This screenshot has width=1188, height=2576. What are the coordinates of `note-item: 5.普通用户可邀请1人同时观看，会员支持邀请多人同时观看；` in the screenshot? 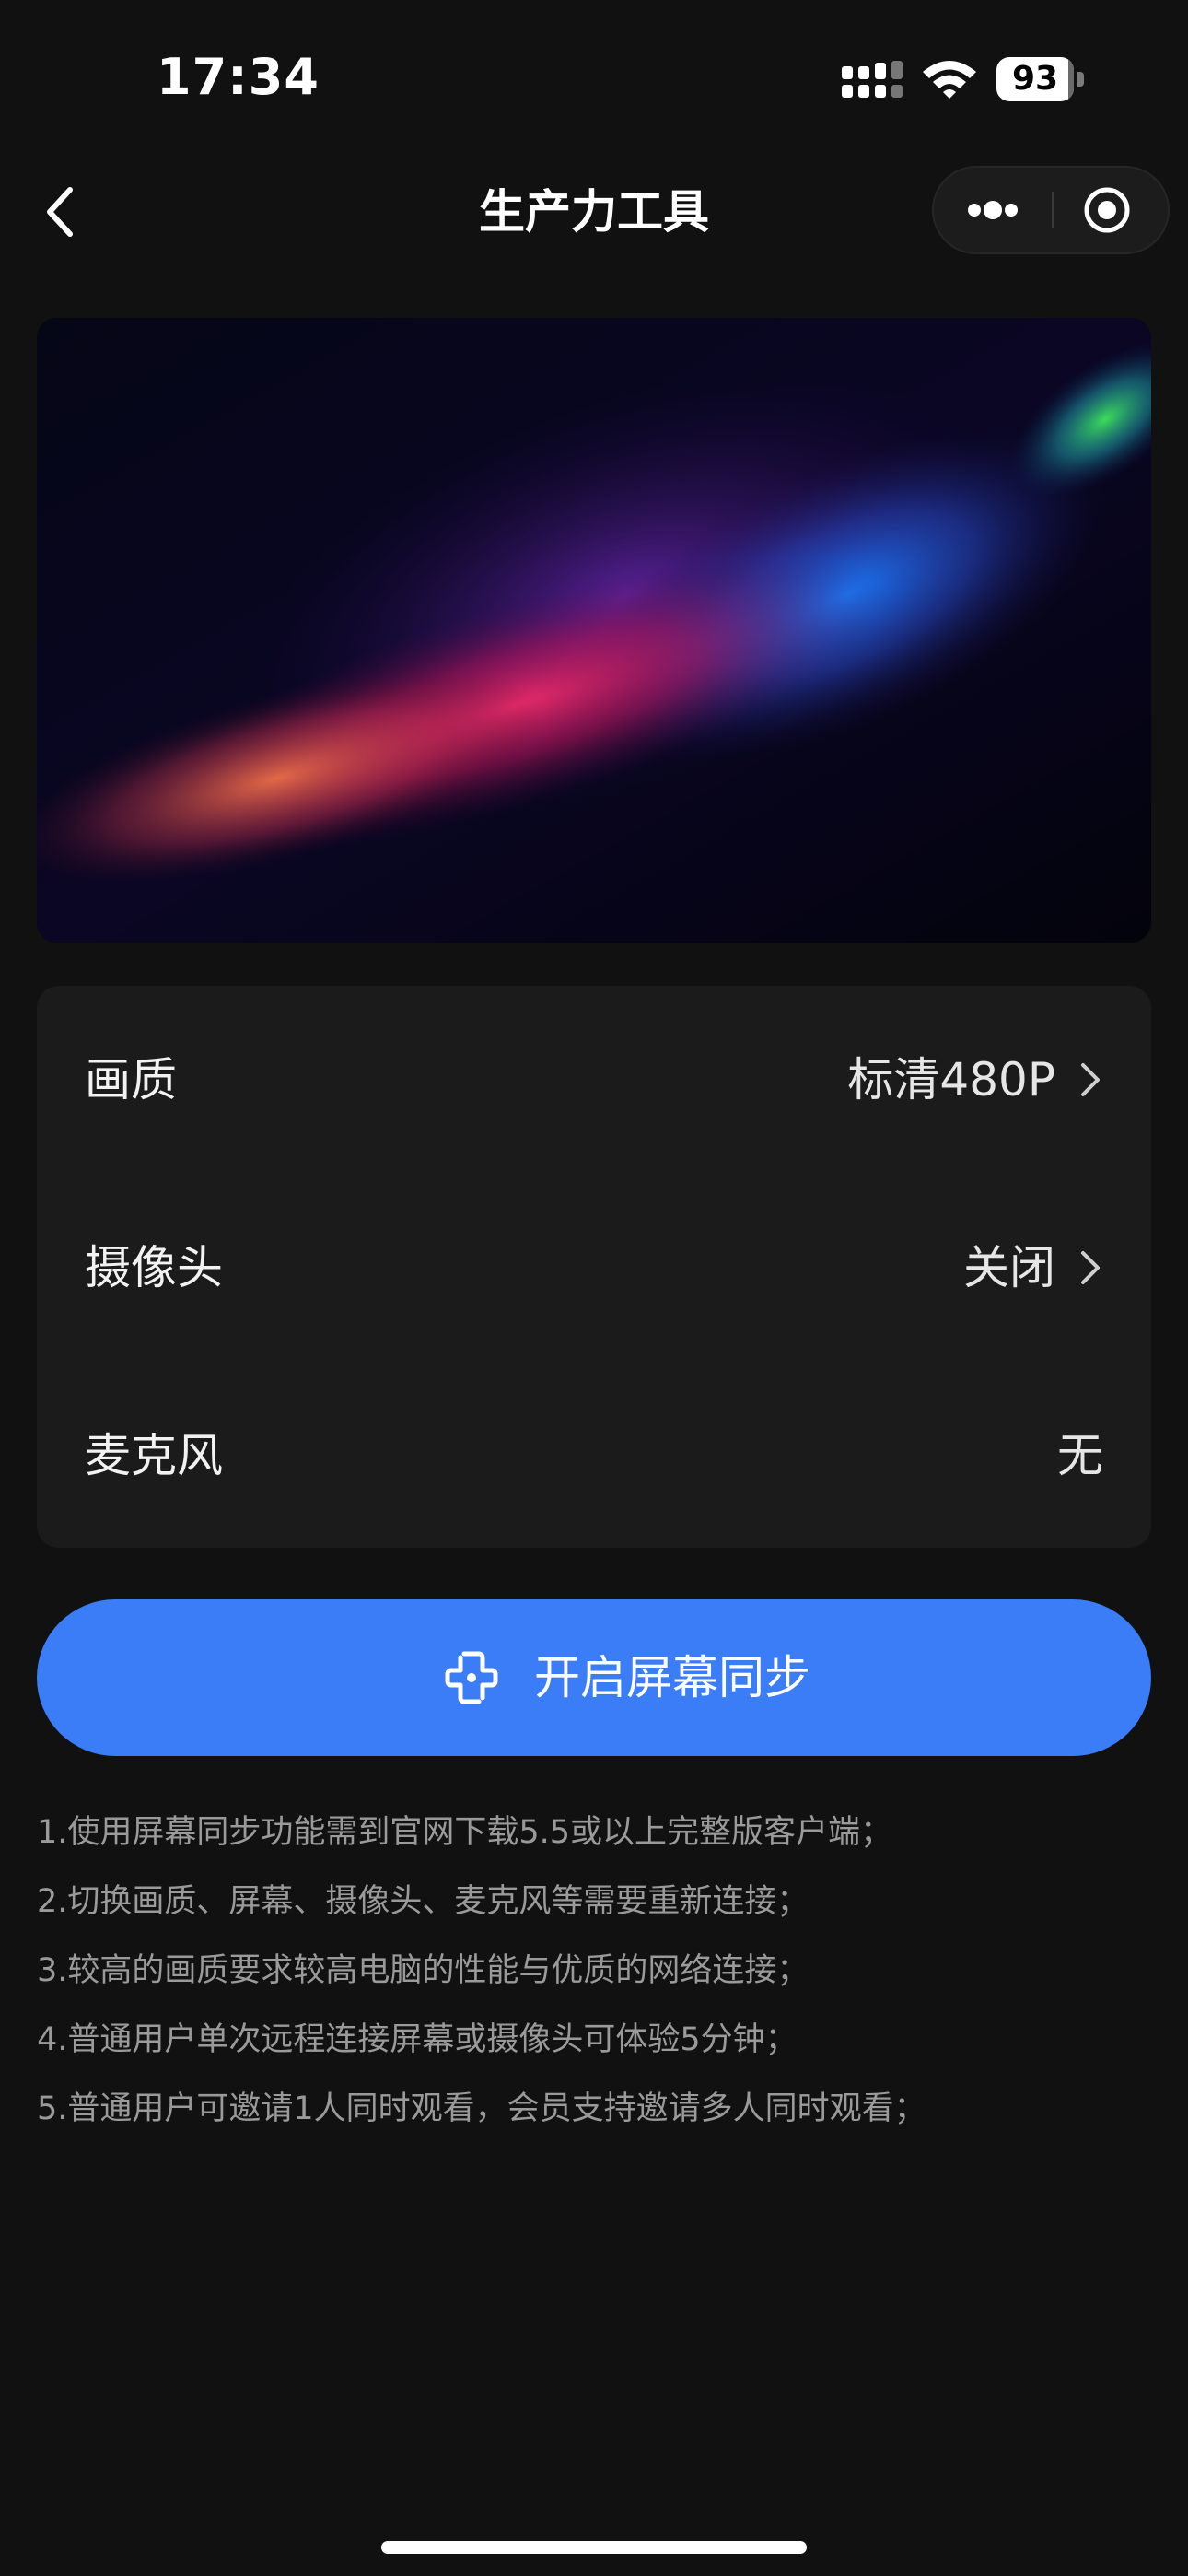 It's located at (482, 2108).